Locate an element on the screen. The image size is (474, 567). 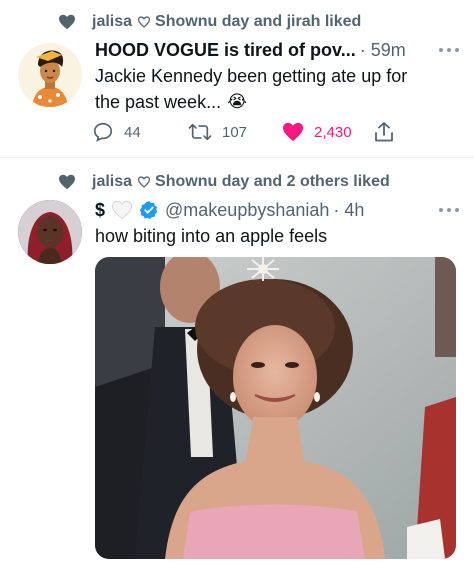
like-button: 2,430 is located at coordinates (317, 132).